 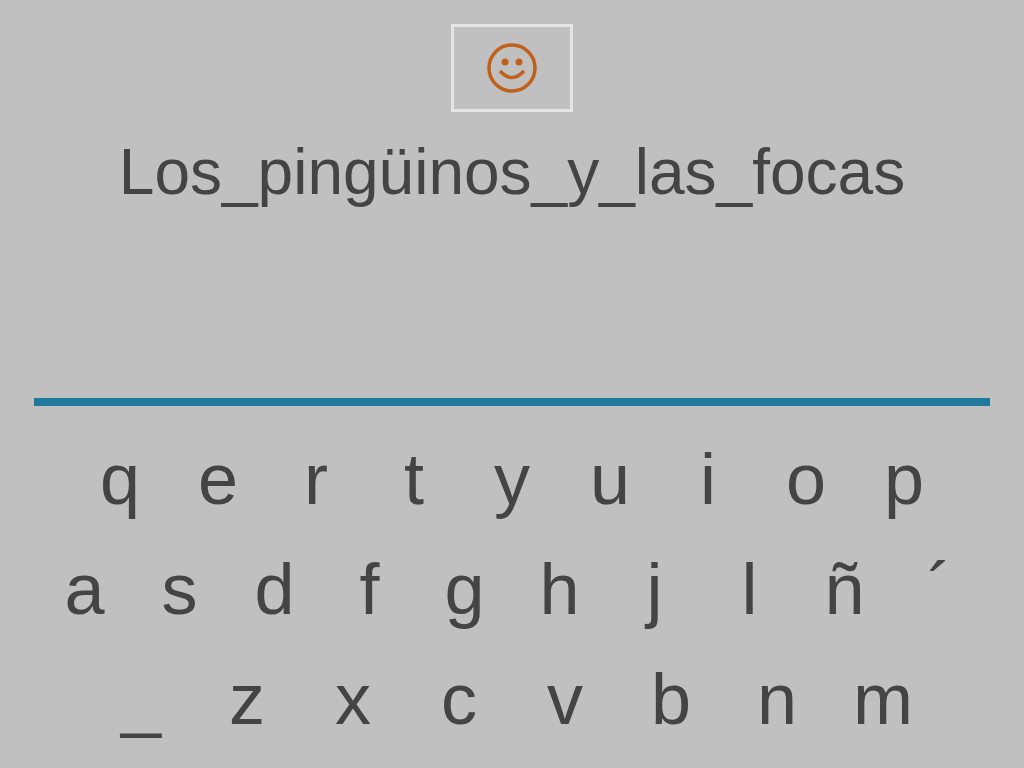 What do you see at coordinates (904, 479) in the screenshot?
I see `key: p` at bounding box center [904, 479].